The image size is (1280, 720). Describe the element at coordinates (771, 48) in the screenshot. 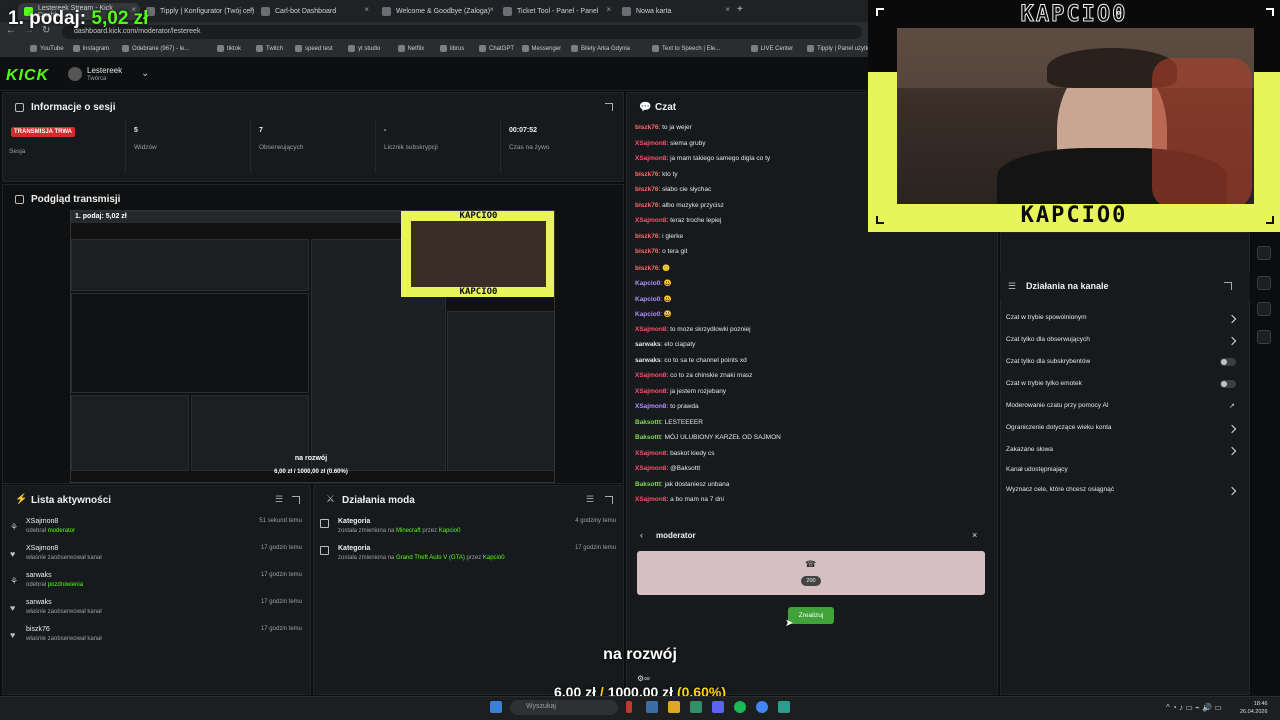

I see `bookmark-item: LIVE Center` at that location.